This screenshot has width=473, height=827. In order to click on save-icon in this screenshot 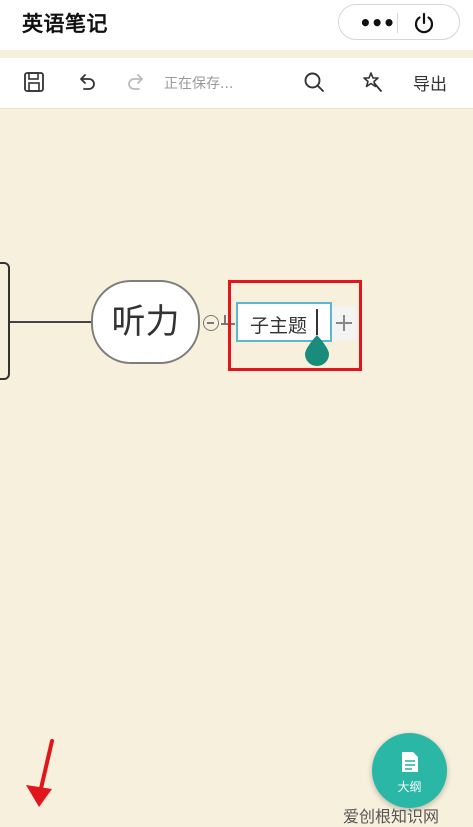, I will do `click(34, 82)`.